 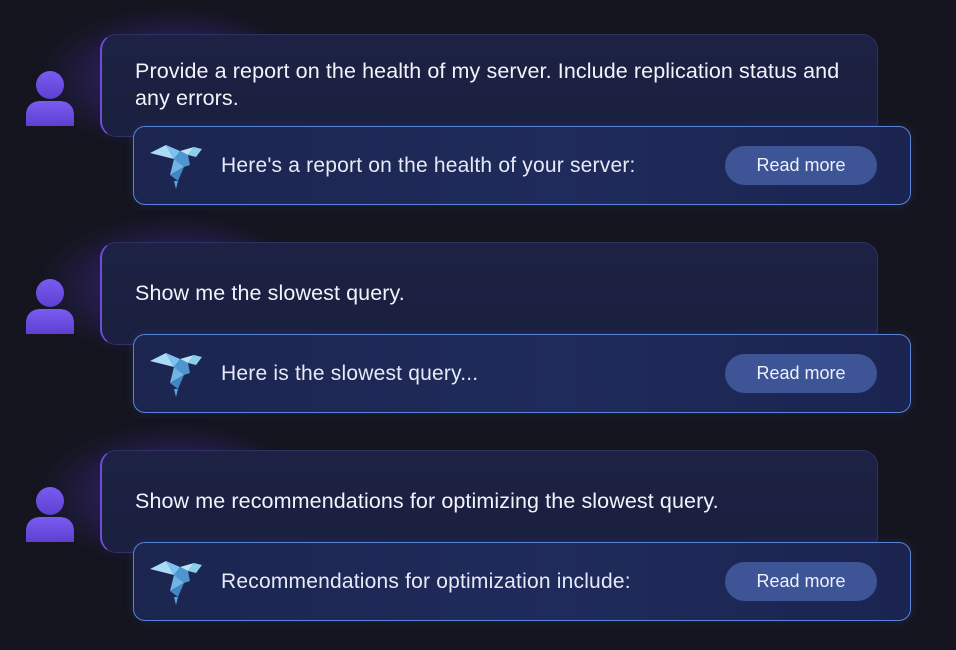 I want to click on user-message-text: Show me the slowest query., so click(x=270, y=293).